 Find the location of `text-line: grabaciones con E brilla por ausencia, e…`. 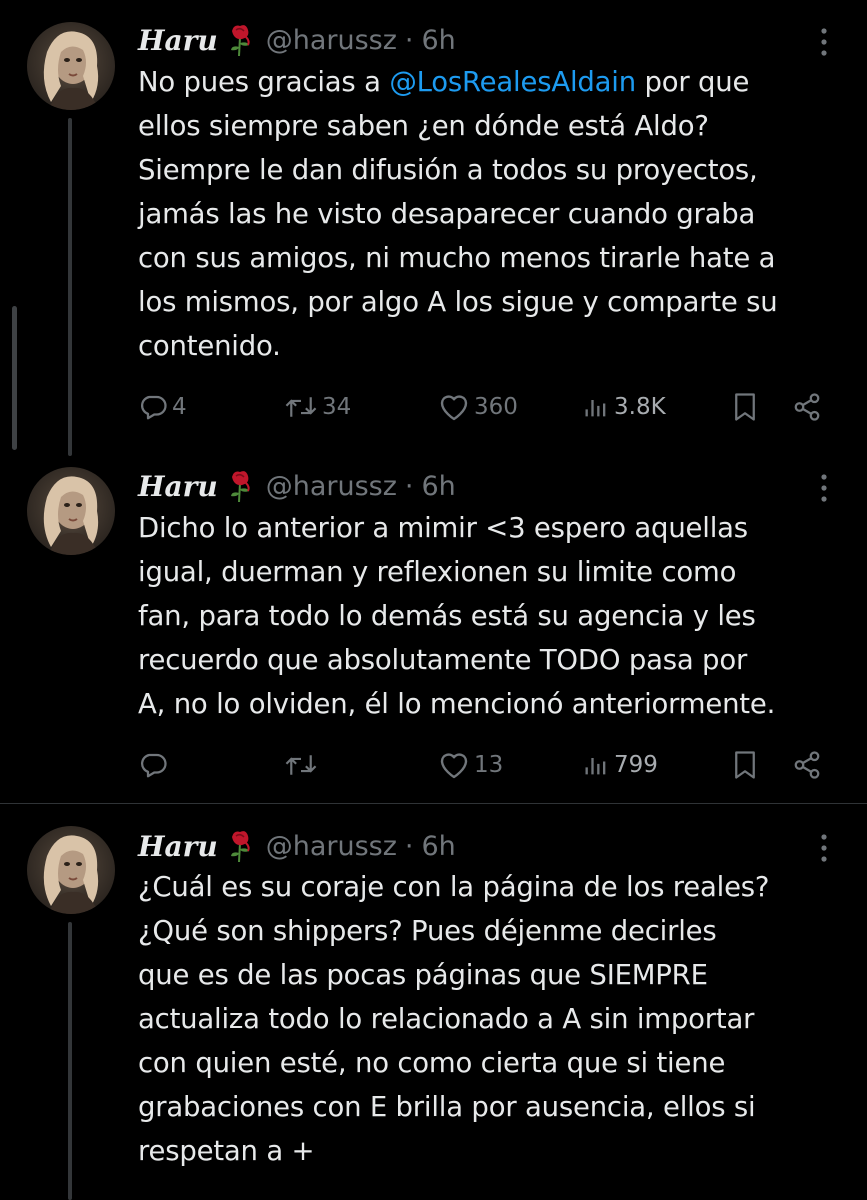

text-line: grabaciones con E brilla por ausencia, e… is located at coordinates (447, 1107).